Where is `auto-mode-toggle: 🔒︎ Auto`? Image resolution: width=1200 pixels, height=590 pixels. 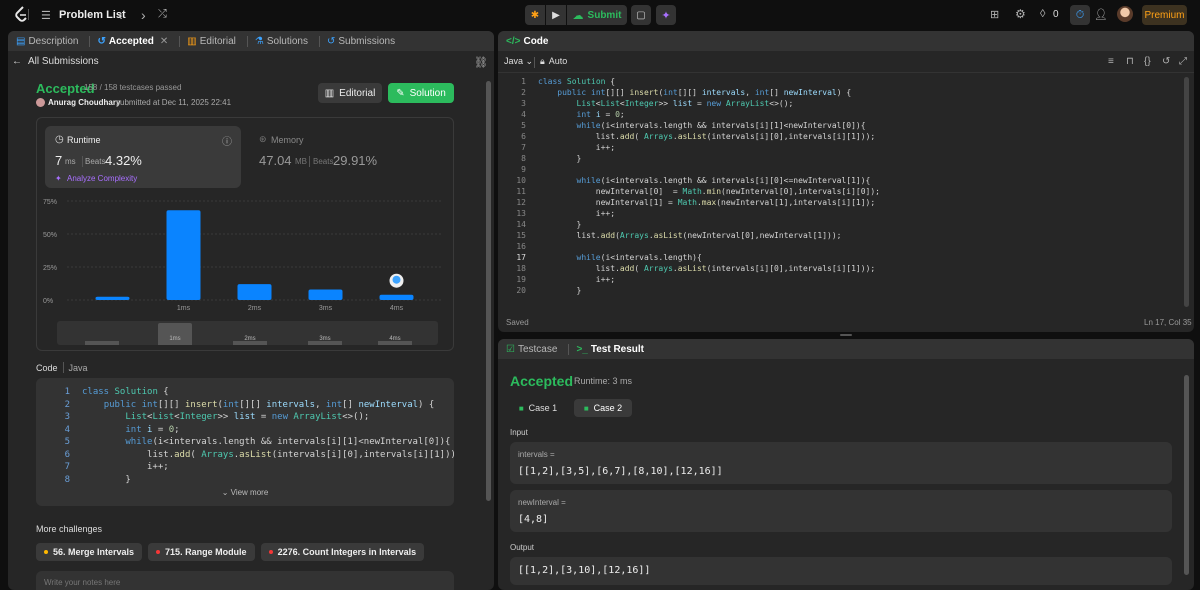
auto-mode-toggle: 🔒︎ Auto is located at coordinates (553, 61).